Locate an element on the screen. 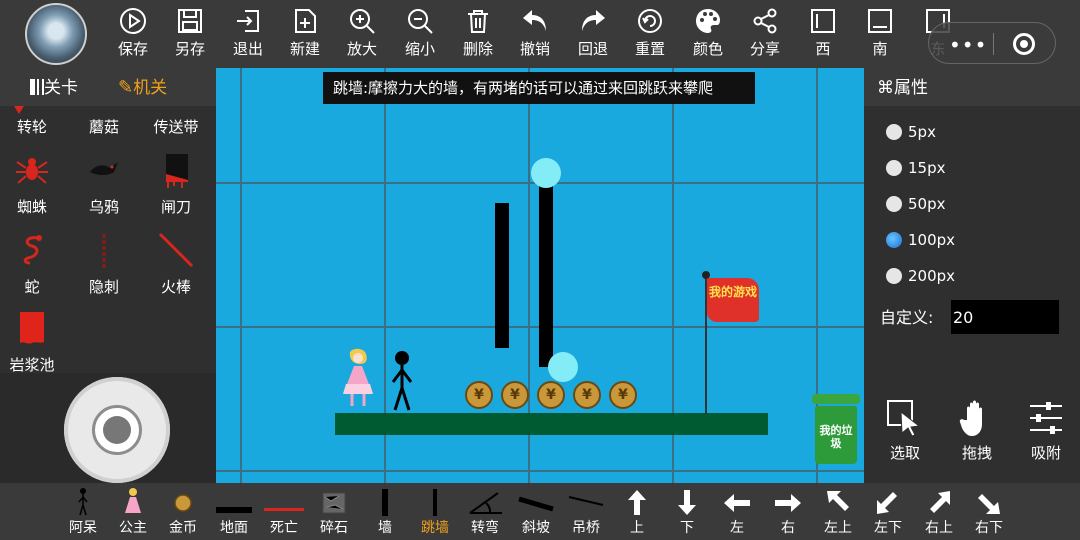 The image size is (1080, 540). palette-up-left: 左上 is located at coordinates (838, 511).